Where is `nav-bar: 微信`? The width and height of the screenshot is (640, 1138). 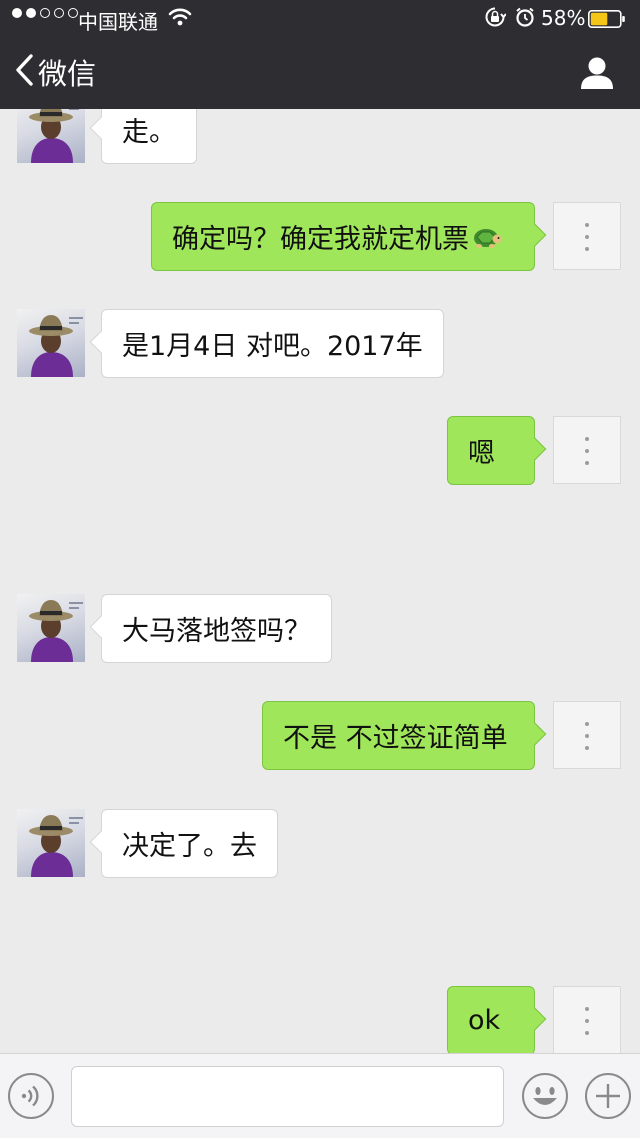 nav-bar: 微信 is located at coordinates (320, 72).